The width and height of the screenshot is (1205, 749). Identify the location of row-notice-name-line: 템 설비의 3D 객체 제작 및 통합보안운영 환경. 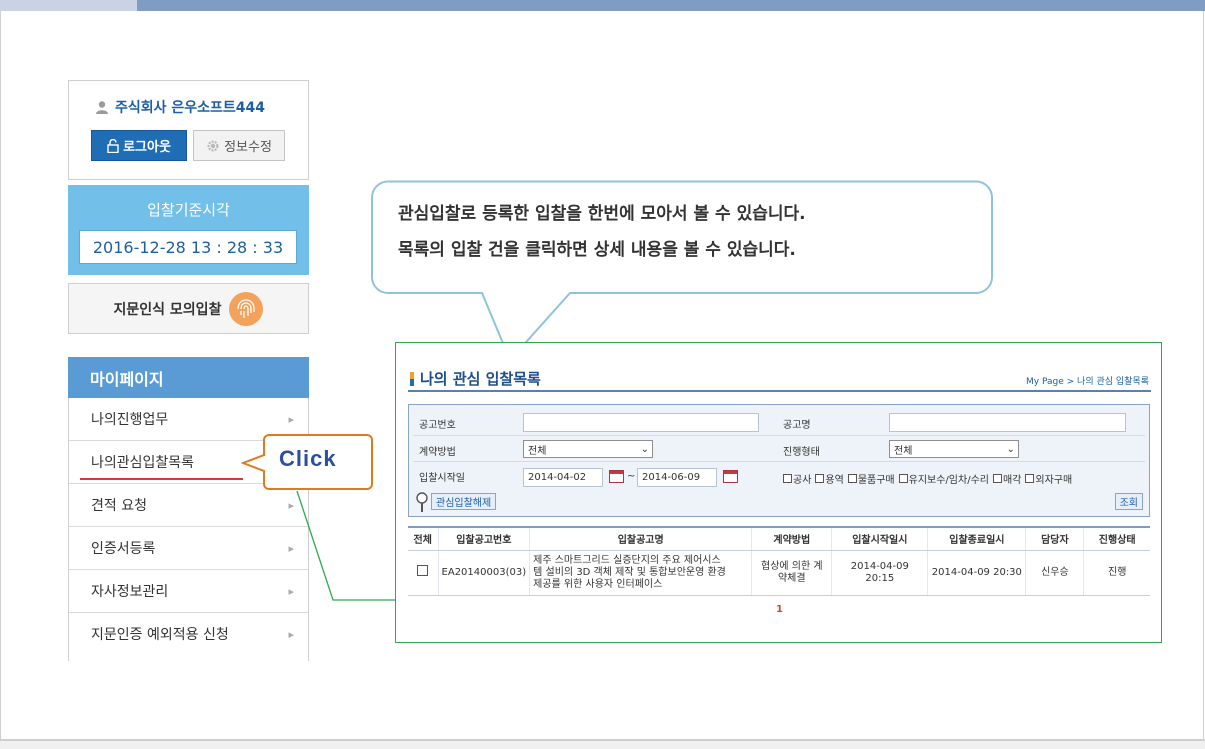
(629, 572).